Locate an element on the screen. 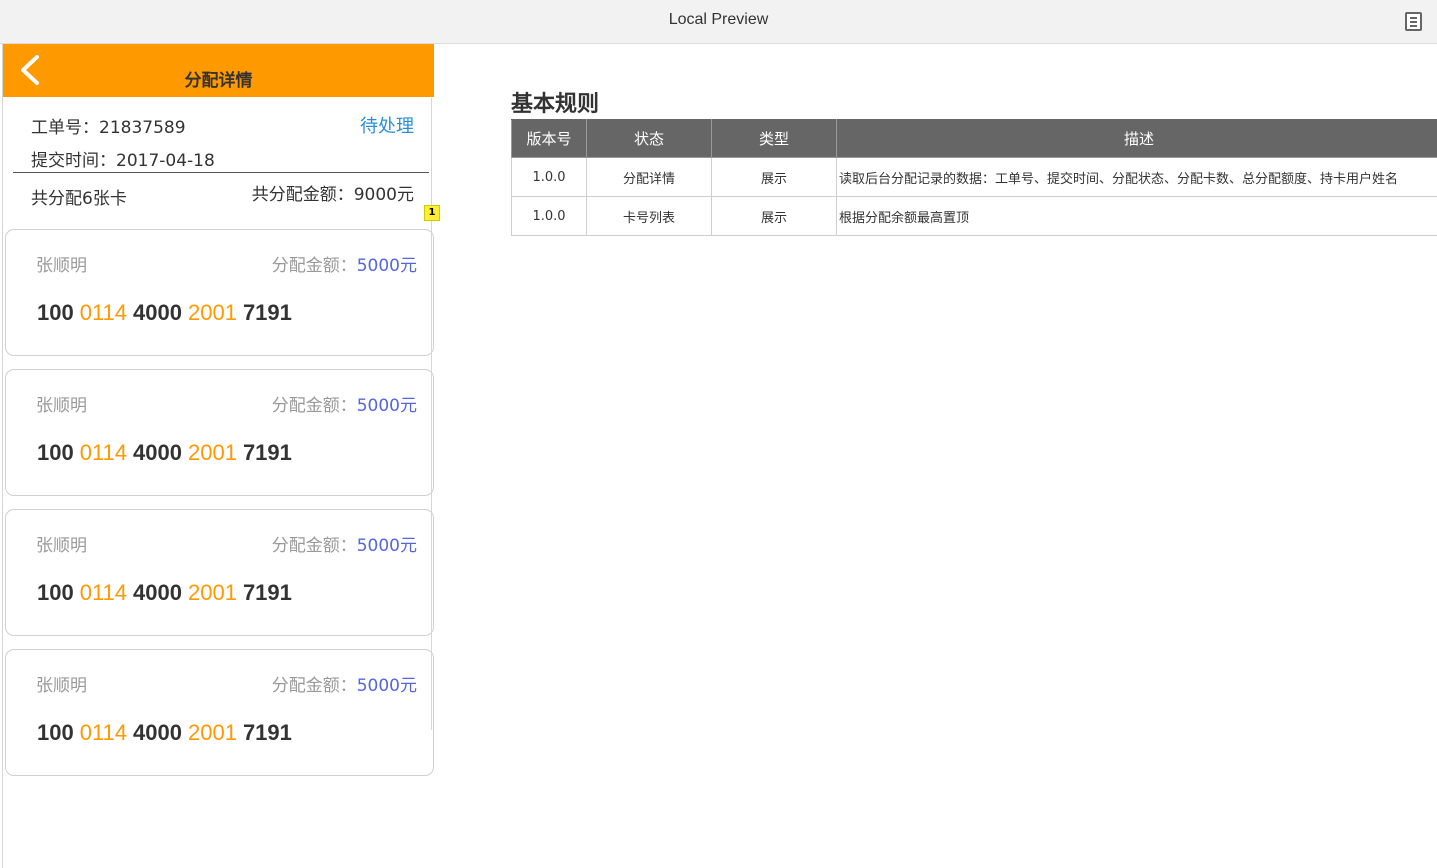 This screenshot has height=868, width=1437. table-cell: 分配详情 is located at coordinates (649, 177).